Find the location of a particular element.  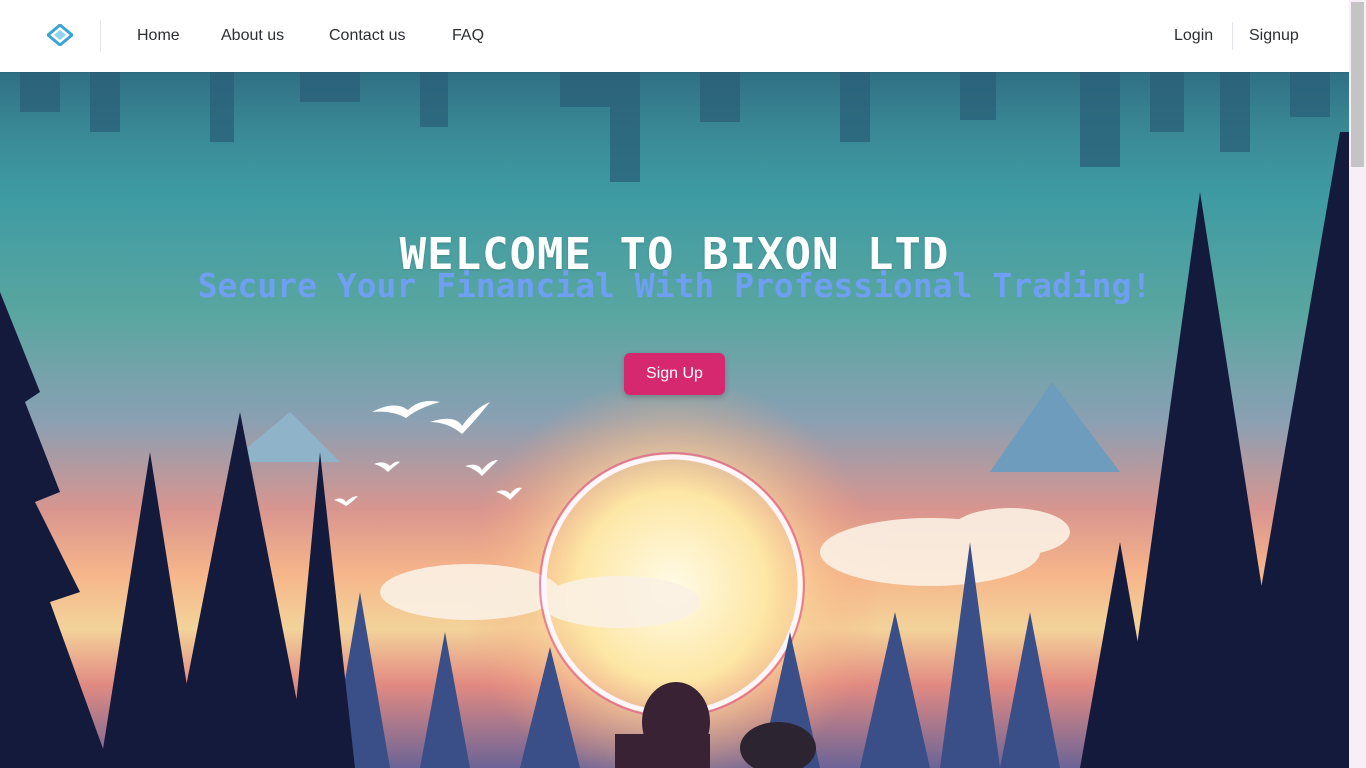

nav-link-faq: FAQ is located at coordinates (468, 36).